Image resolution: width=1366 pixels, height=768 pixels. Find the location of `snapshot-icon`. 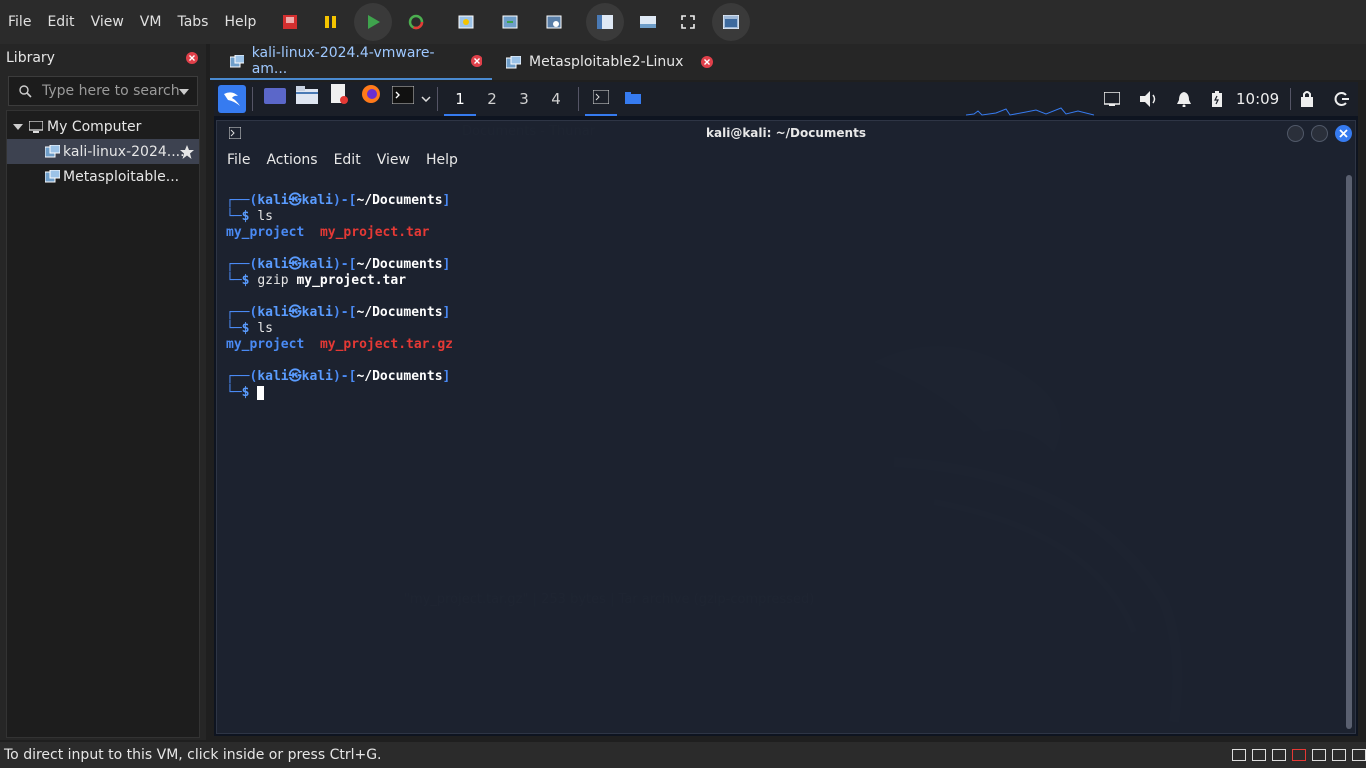

snapshot-icon is located at coordinates (466, 22).